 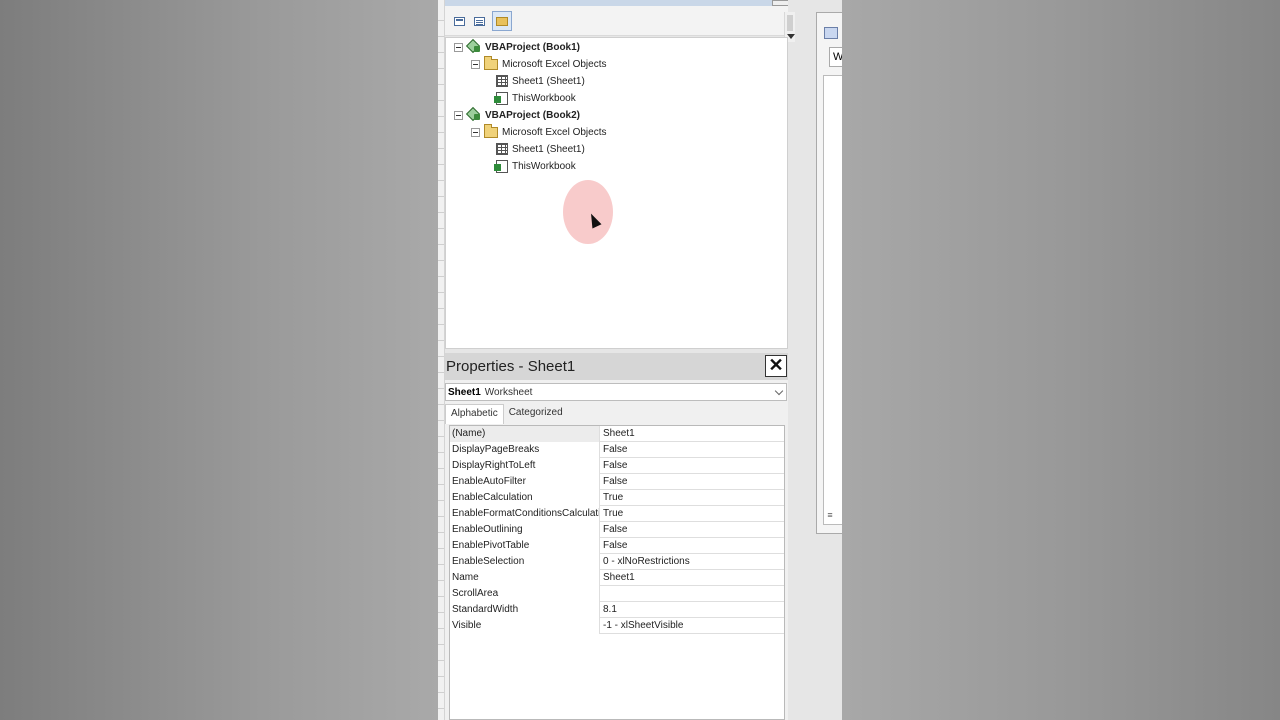 What do you see at coordinates (525, 530) in the screenshot?
I see `property-name: EnableOutlining` at bounding box center [525, 530].